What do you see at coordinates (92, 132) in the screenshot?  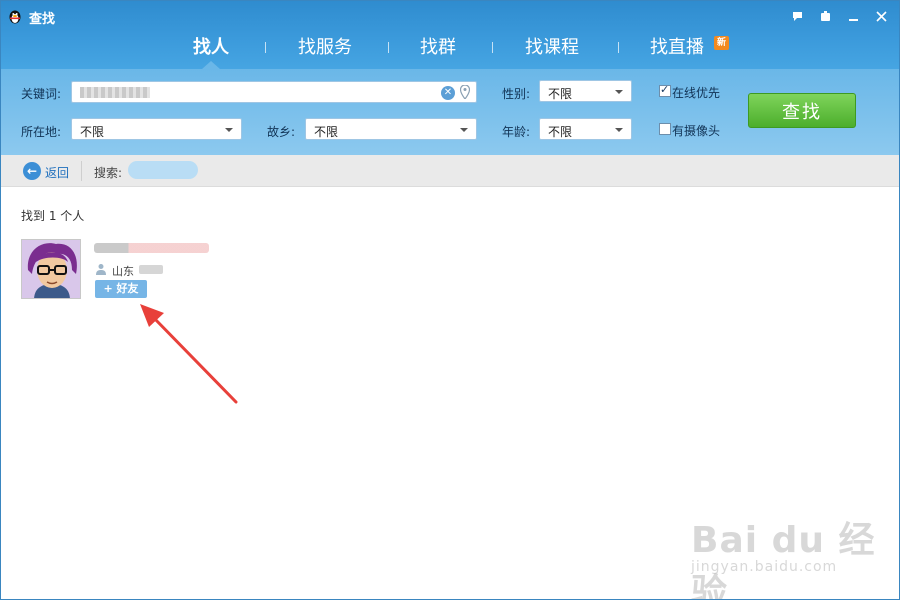 I see `location-select-value: 不限` at bounding box center [92, 132].